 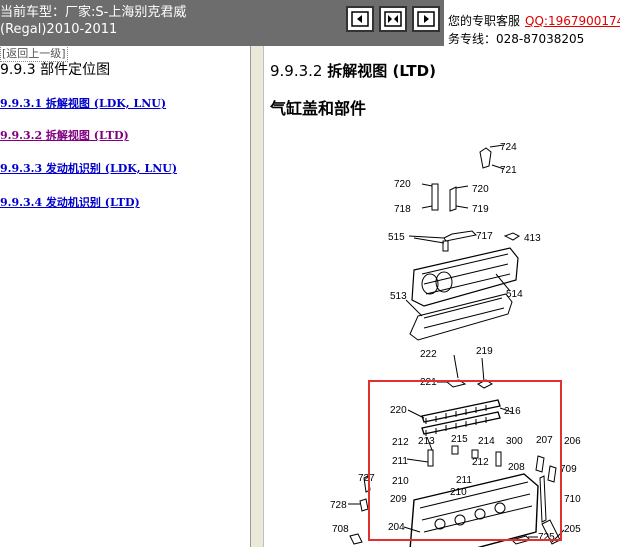 What do you see at coordinates (465, 460) in the screenshot?
I see `highlight-box` at bounding box center [465, 460].